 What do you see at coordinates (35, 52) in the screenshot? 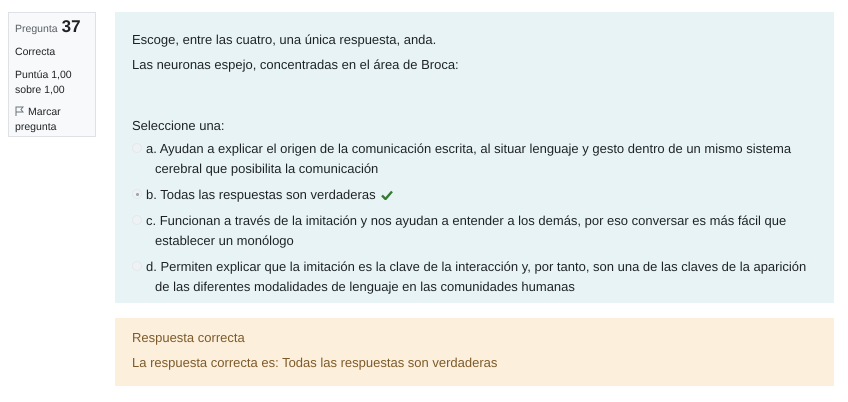
I see `question-state: Correcta` at bounding box center [35, 52].